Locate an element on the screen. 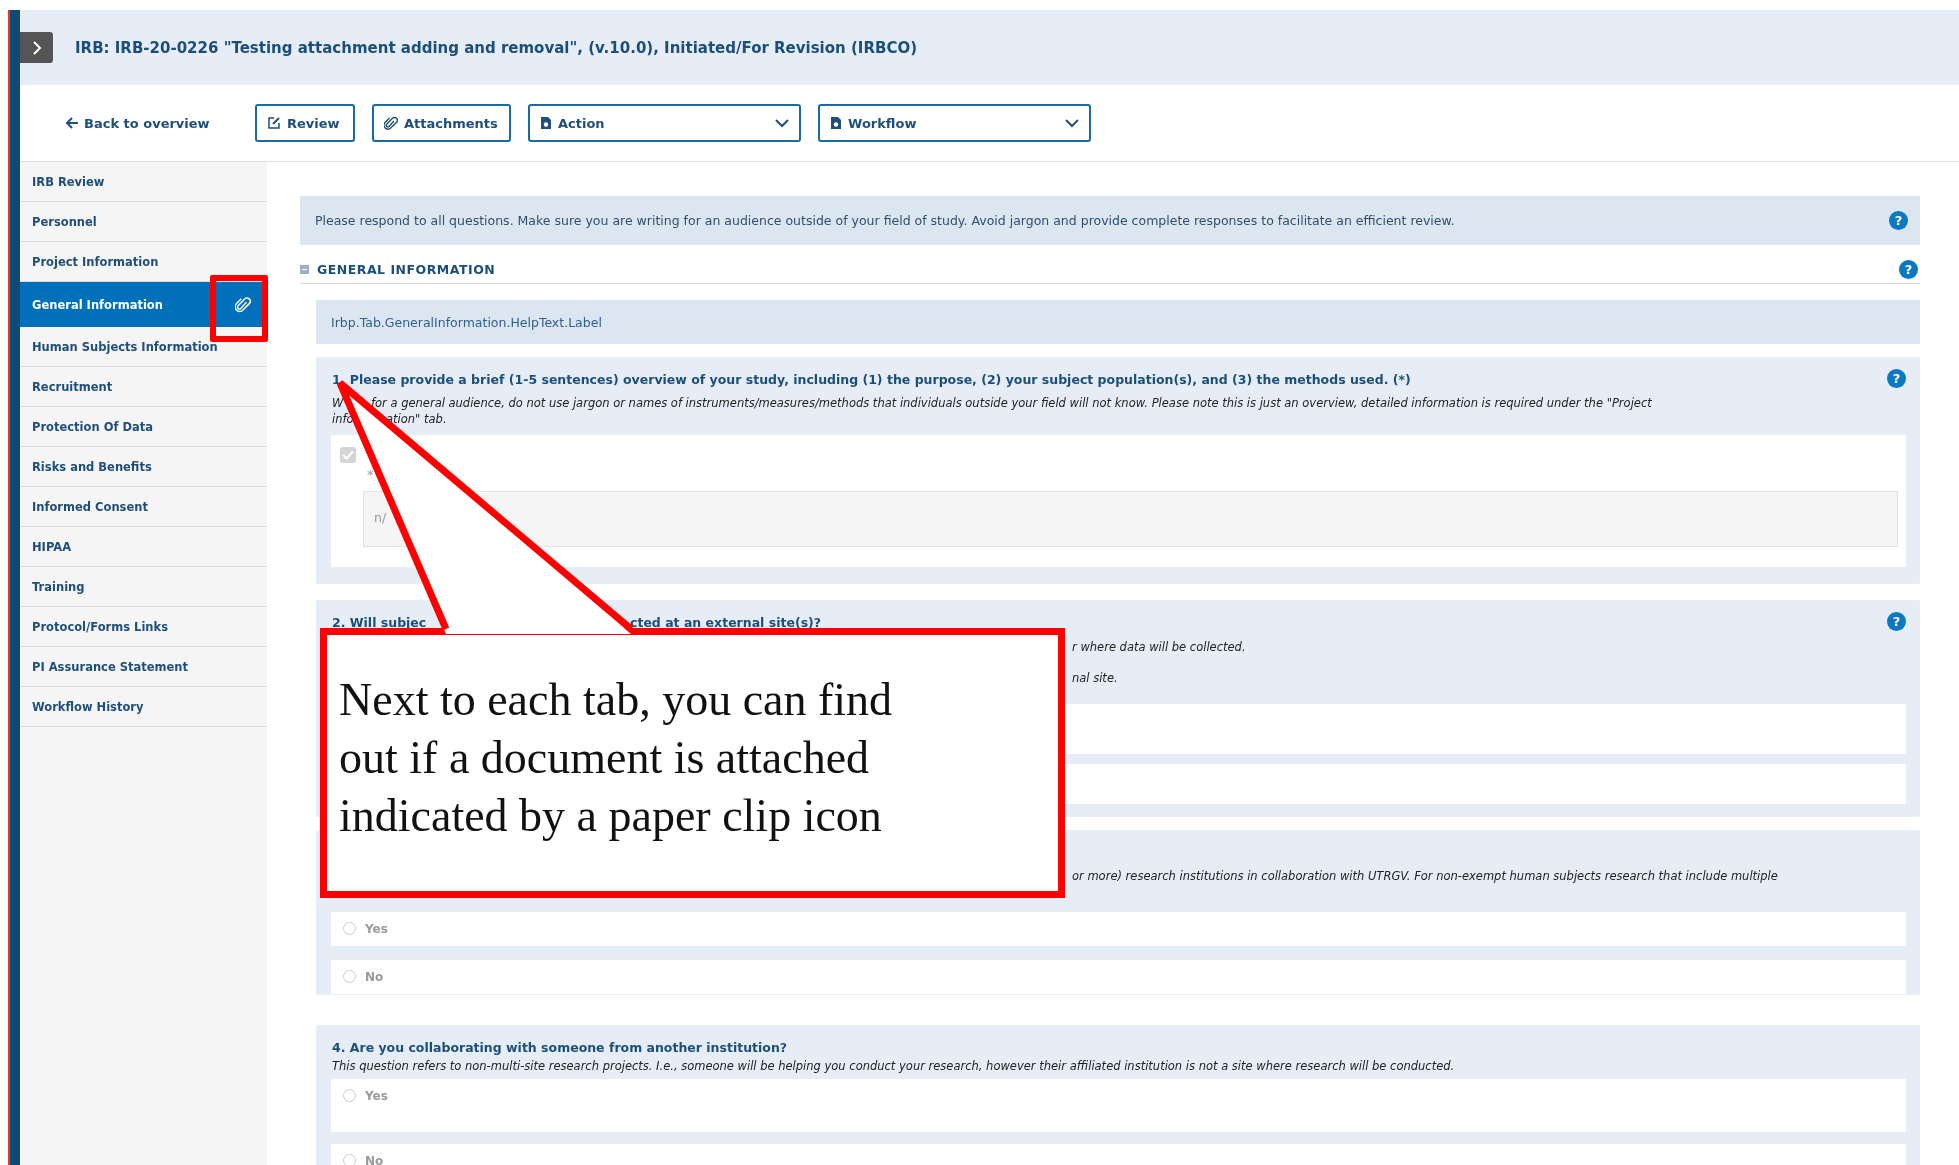 The height and width of the screenshot is (1165, 1959). sidebar-item: IRB Review is located at coordinates (143, 182).